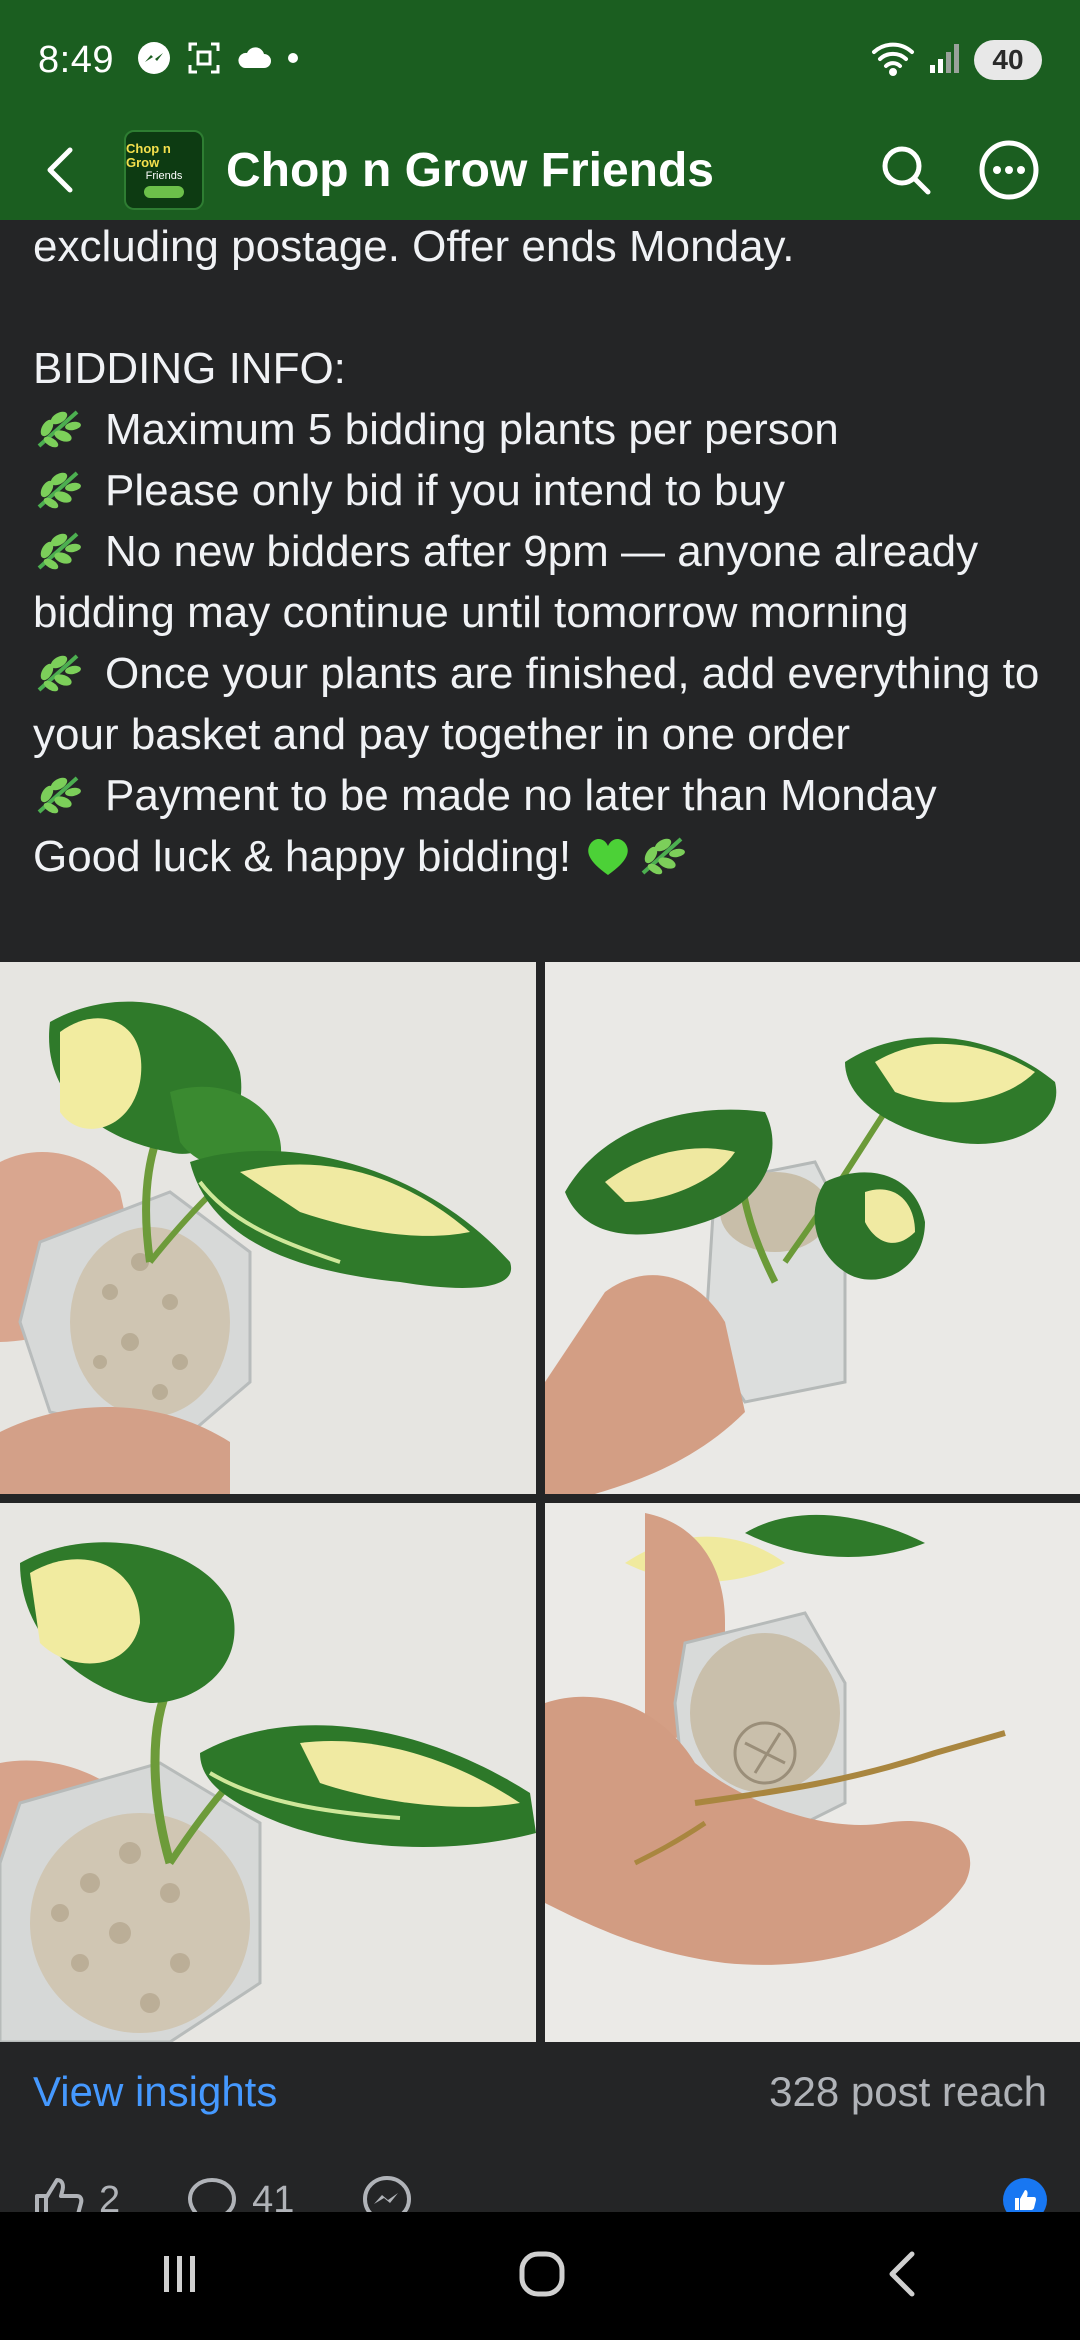 The image size is (1080, 2340). Describe the element at coordinates (1025, 2200) in the screenshot. I see `thumbs-up-icon` at that location.